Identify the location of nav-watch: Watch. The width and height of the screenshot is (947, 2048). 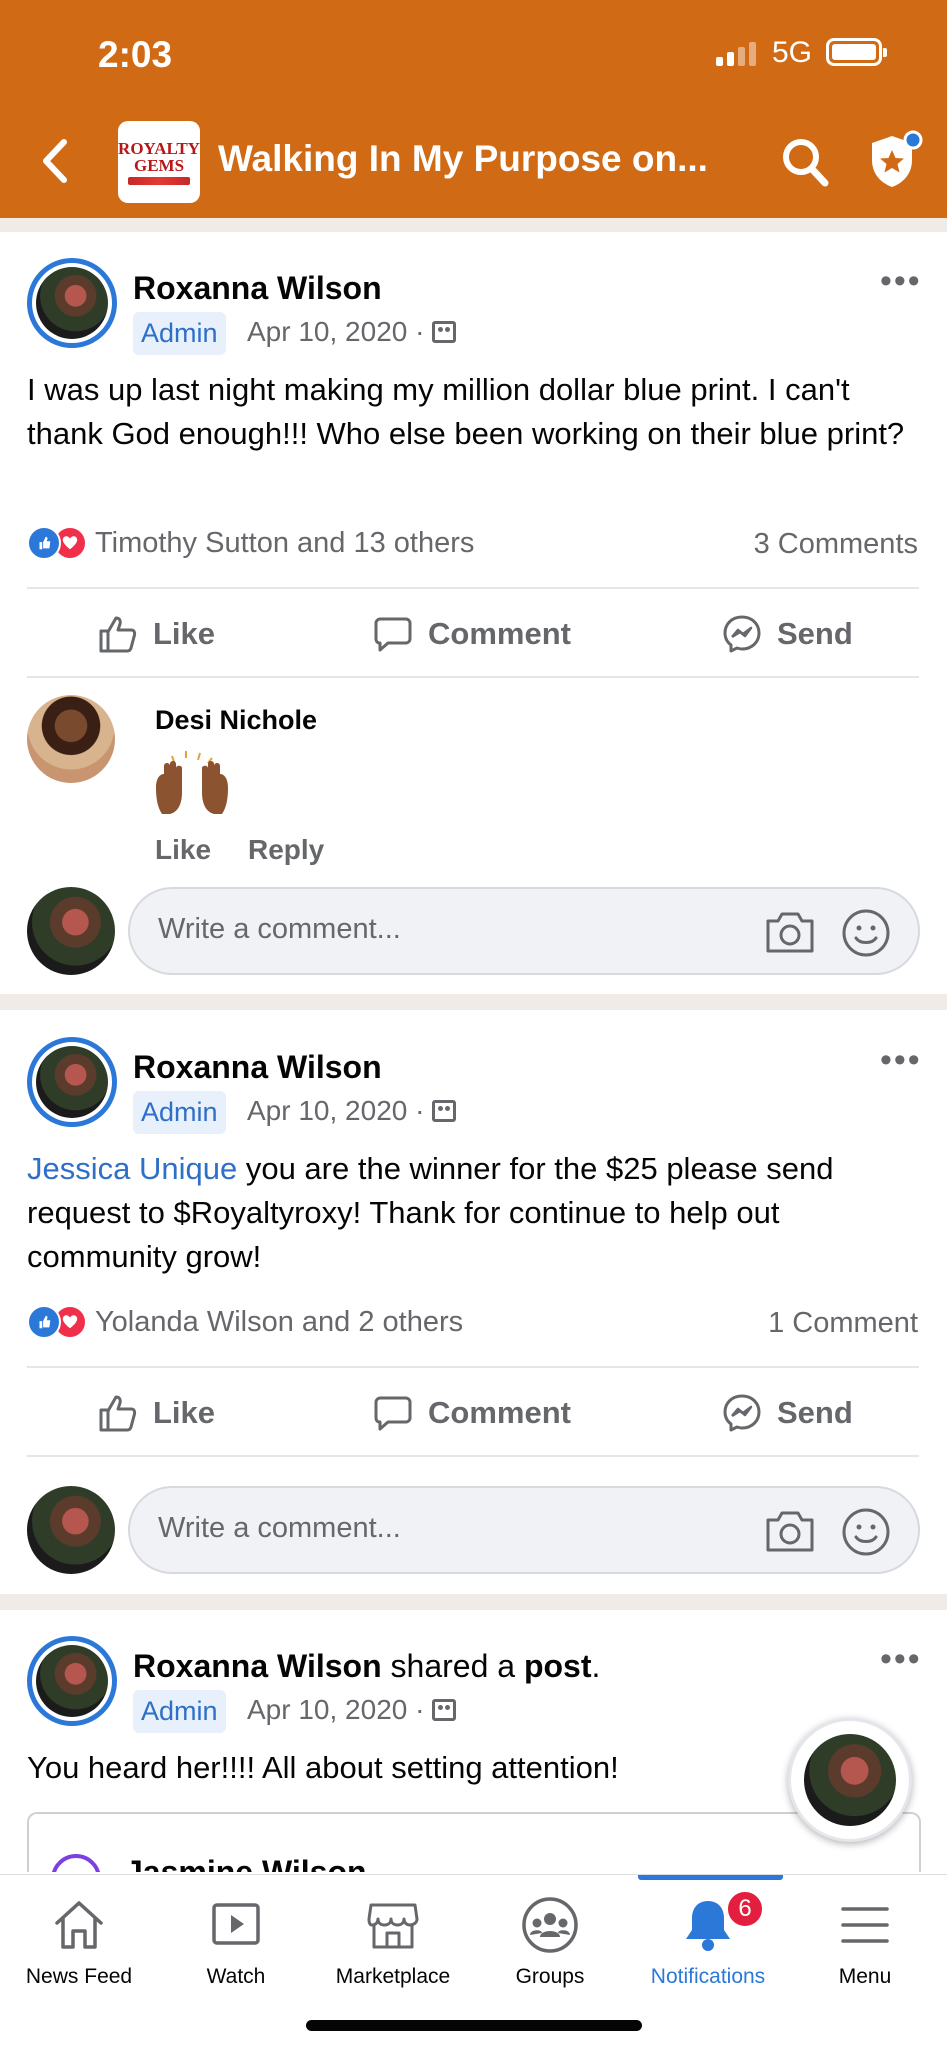
(236, 1940).